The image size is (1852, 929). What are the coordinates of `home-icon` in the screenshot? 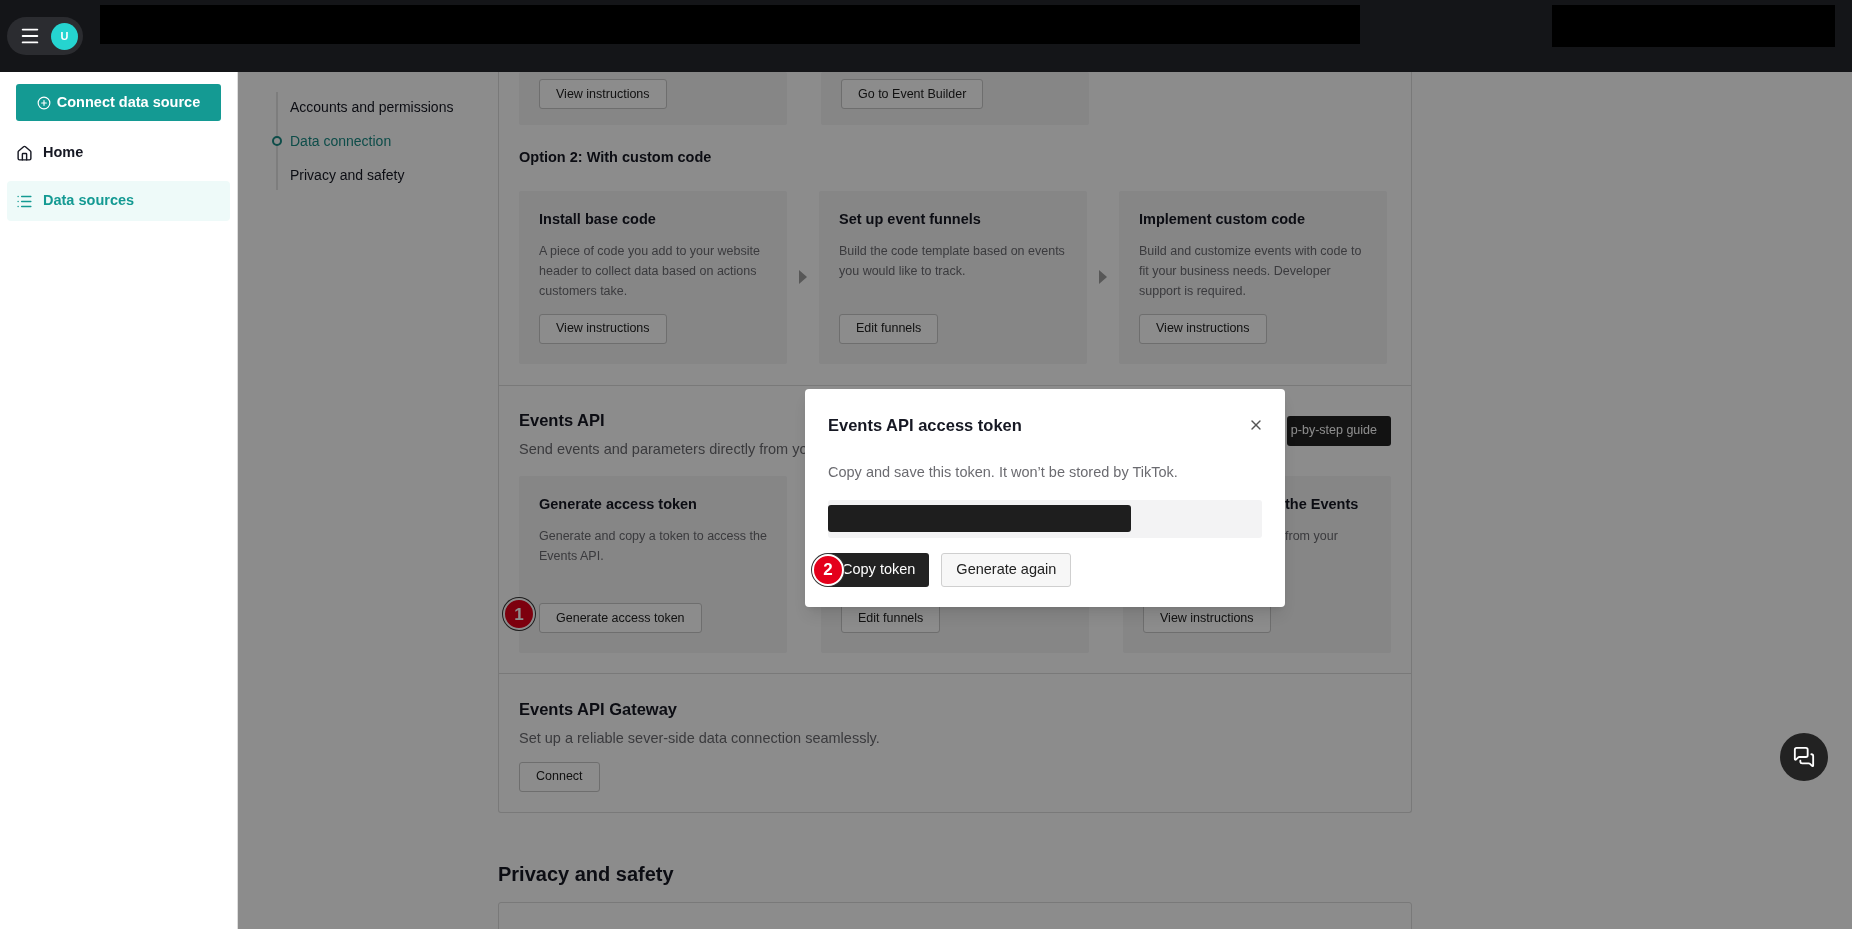 It's located at (24, 153).